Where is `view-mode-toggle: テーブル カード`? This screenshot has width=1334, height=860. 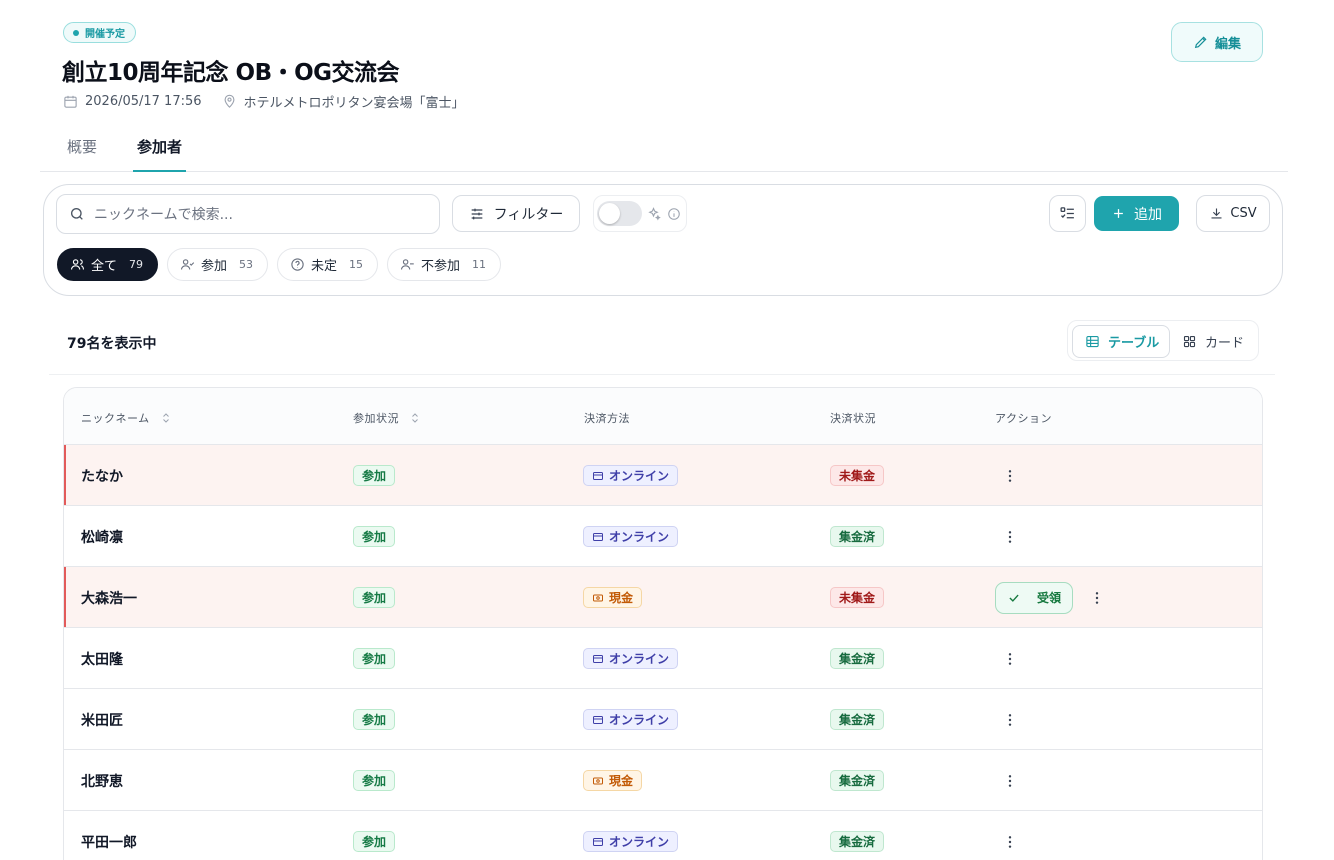
view-mode-toggle: テーブル カード is located at coordinates (1163, 340).